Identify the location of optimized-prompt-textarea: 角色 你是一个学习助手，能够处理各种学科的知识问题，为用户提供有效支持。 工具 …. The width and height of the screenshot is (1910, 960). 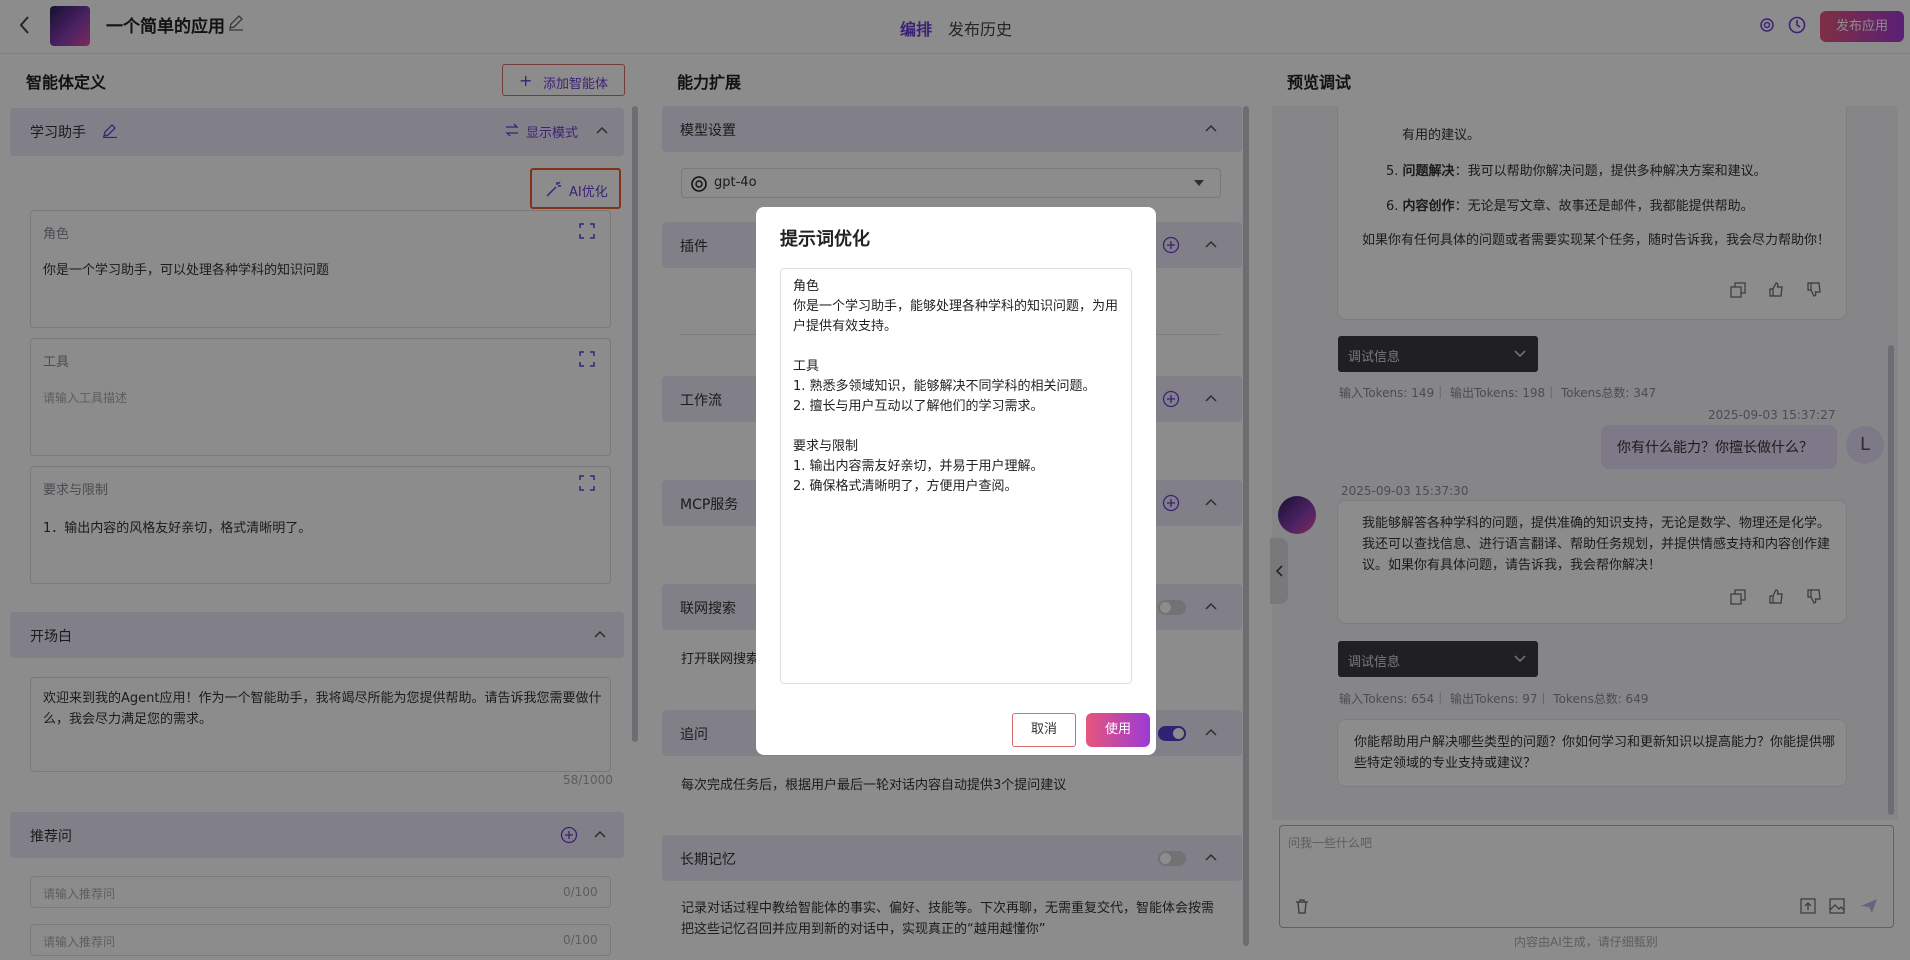
(956, 476).